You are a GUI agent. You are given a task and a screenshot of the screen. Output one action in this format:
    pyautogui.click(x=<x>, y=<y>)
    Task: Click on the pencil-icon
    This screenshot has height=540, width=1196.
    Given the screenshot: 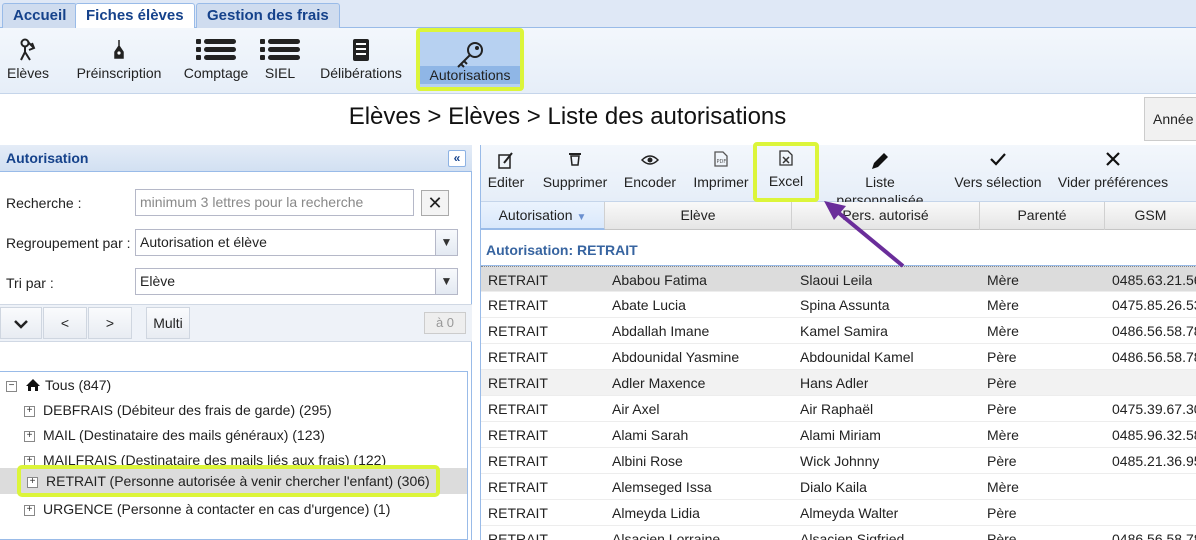 What is the action you would take?
    pyautogui.click(x=880, y=160)
    